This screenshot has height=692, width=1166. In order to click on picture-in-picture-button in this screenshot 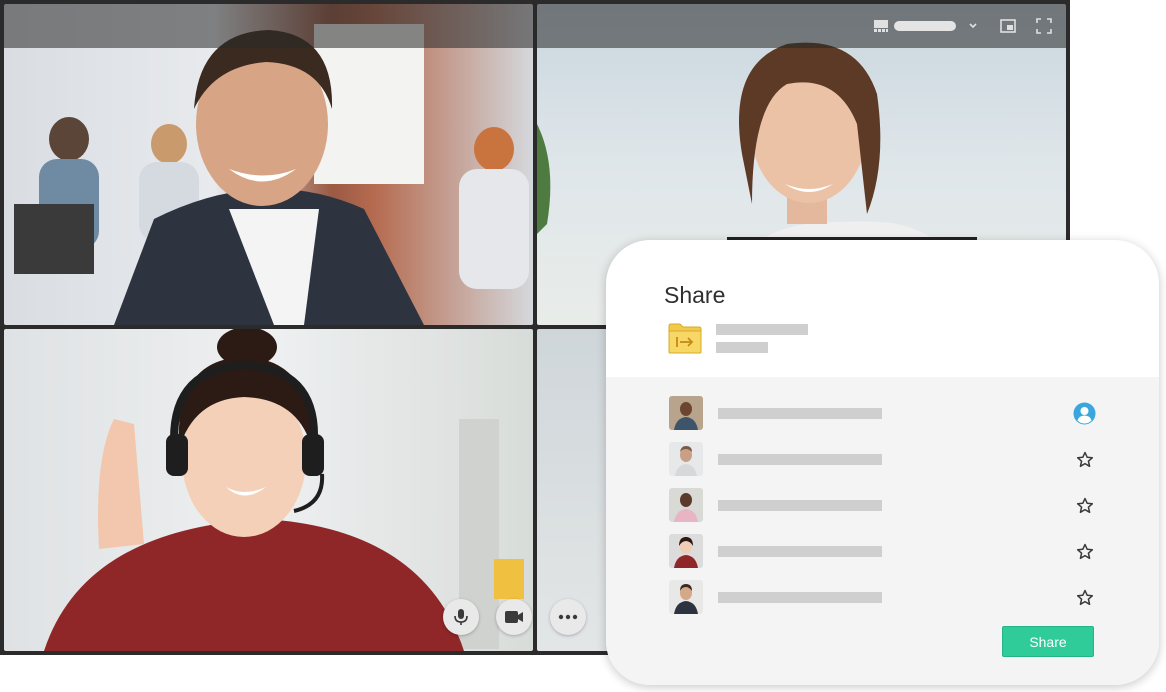, I will do `click(1008, 26)`.